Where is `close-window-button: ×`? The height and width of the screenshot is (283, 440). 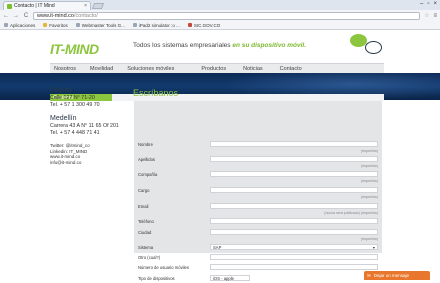
close-window-button: × is located at coordinates (435, 4).